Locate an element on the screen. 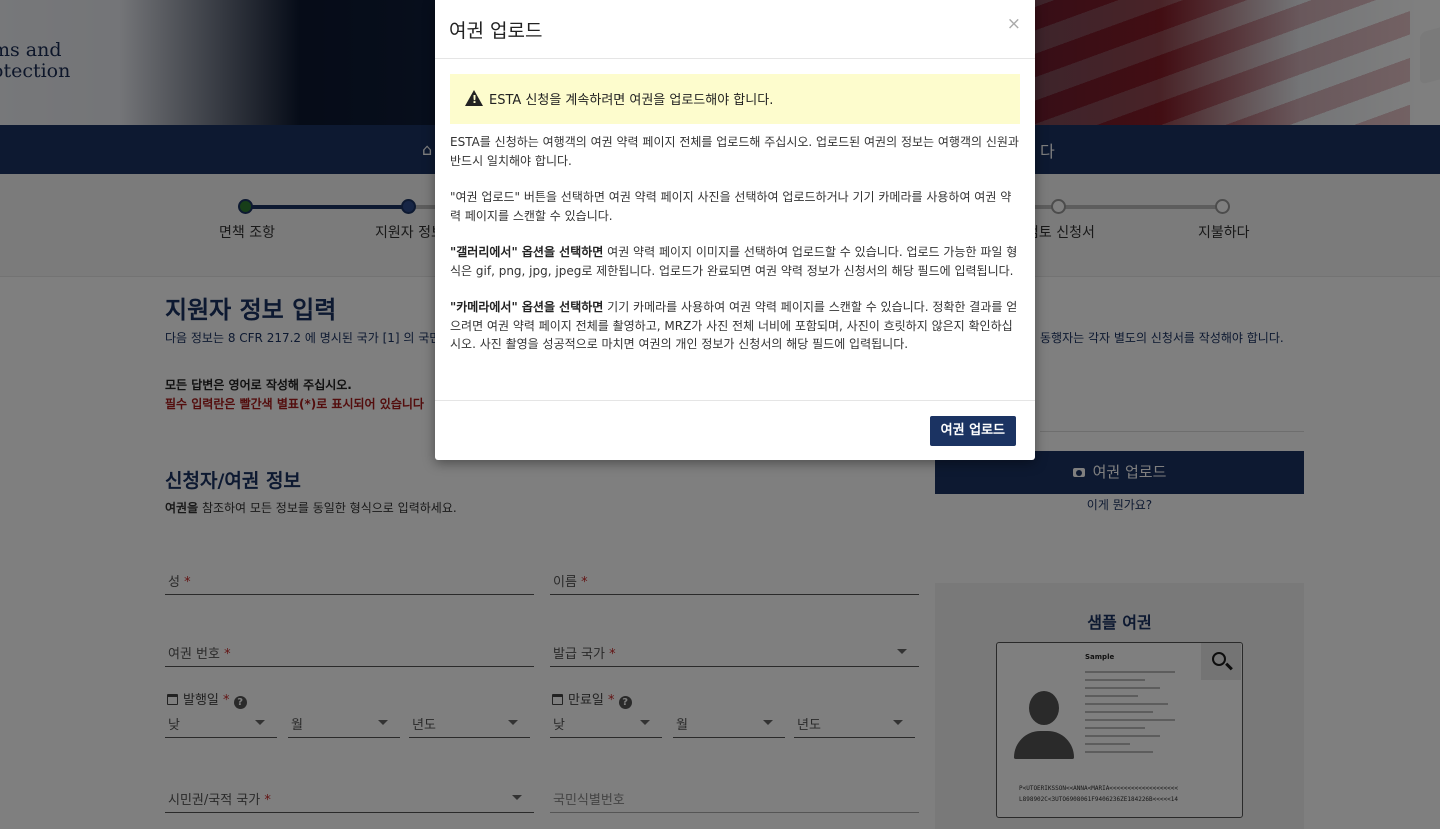  warning-alert-text: ESTA 신청을 계속하려면 여권을 업로드해야 합니다. is located at coordinates (631, 100).